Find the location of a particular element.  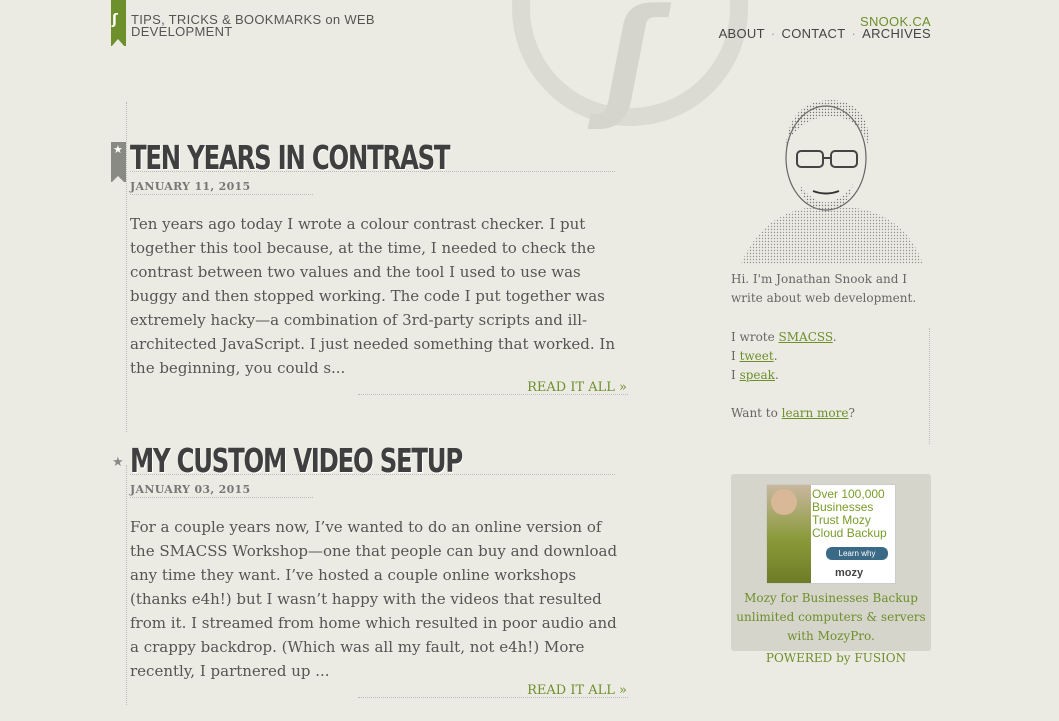

powered-by-fusion: POWERED by FUSION is located at coordinates (836, 658).